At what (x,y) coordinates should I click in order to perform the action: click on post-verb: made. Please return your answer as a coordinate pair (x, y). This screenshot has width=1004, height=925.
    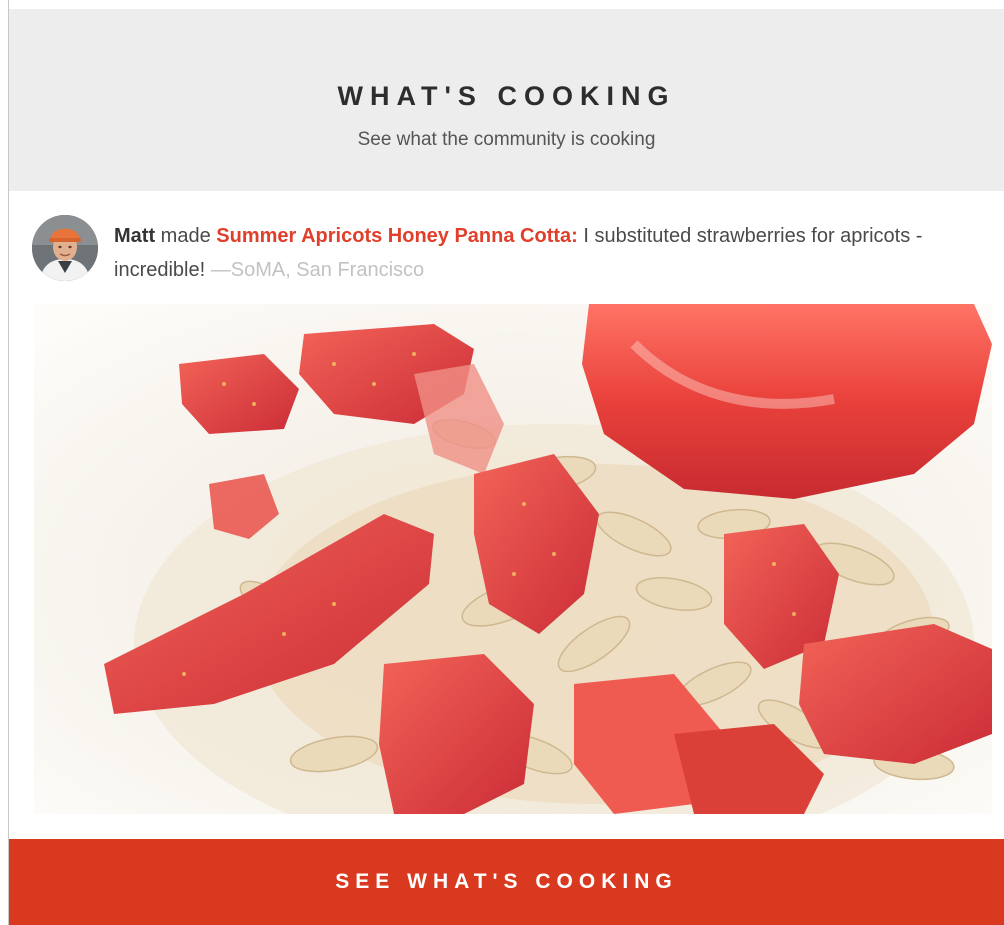
    Looking at the image, I should click on (185, 236).